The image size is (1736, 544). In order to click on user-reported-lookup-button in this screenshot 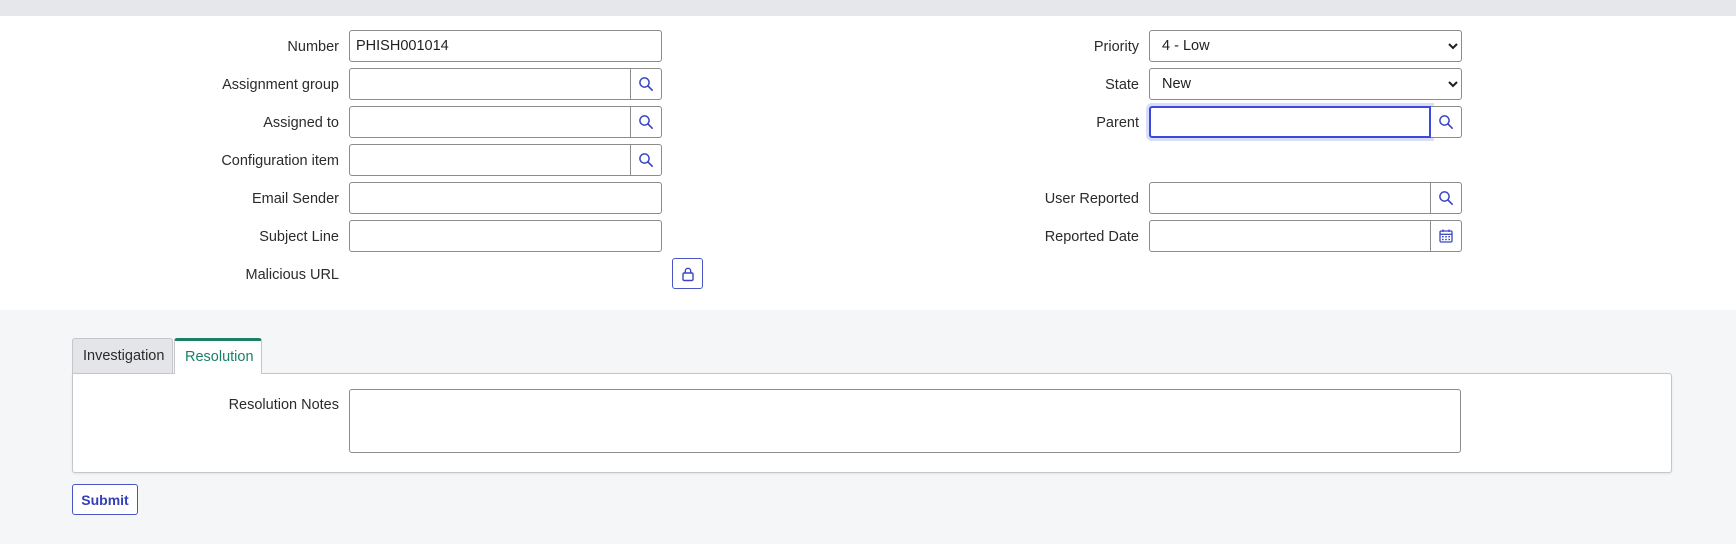, I will do `click(1446, 198)`.